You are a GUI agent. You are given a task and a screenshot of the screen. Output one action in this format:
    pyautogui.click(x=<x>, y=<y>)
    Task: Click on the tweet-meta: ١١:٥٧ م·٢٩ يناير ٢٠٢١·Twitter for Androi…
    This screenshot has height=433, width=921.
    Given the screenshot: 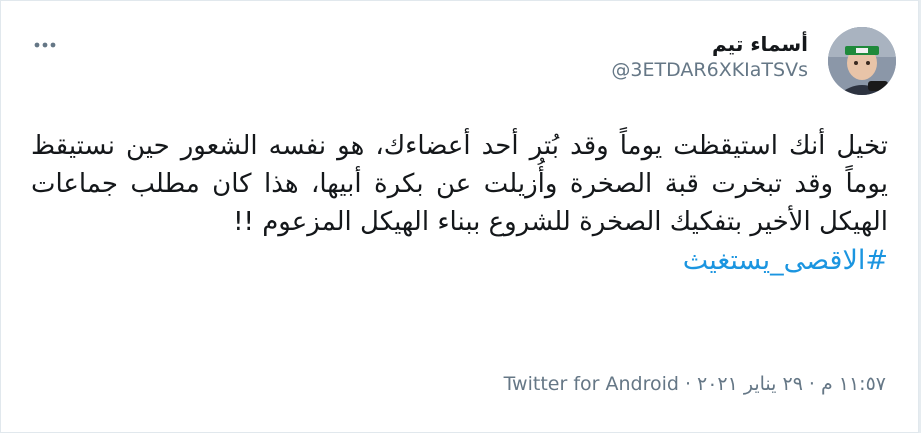 What is the action you would take?
    pyautogui.click(x=695, y=384)
    